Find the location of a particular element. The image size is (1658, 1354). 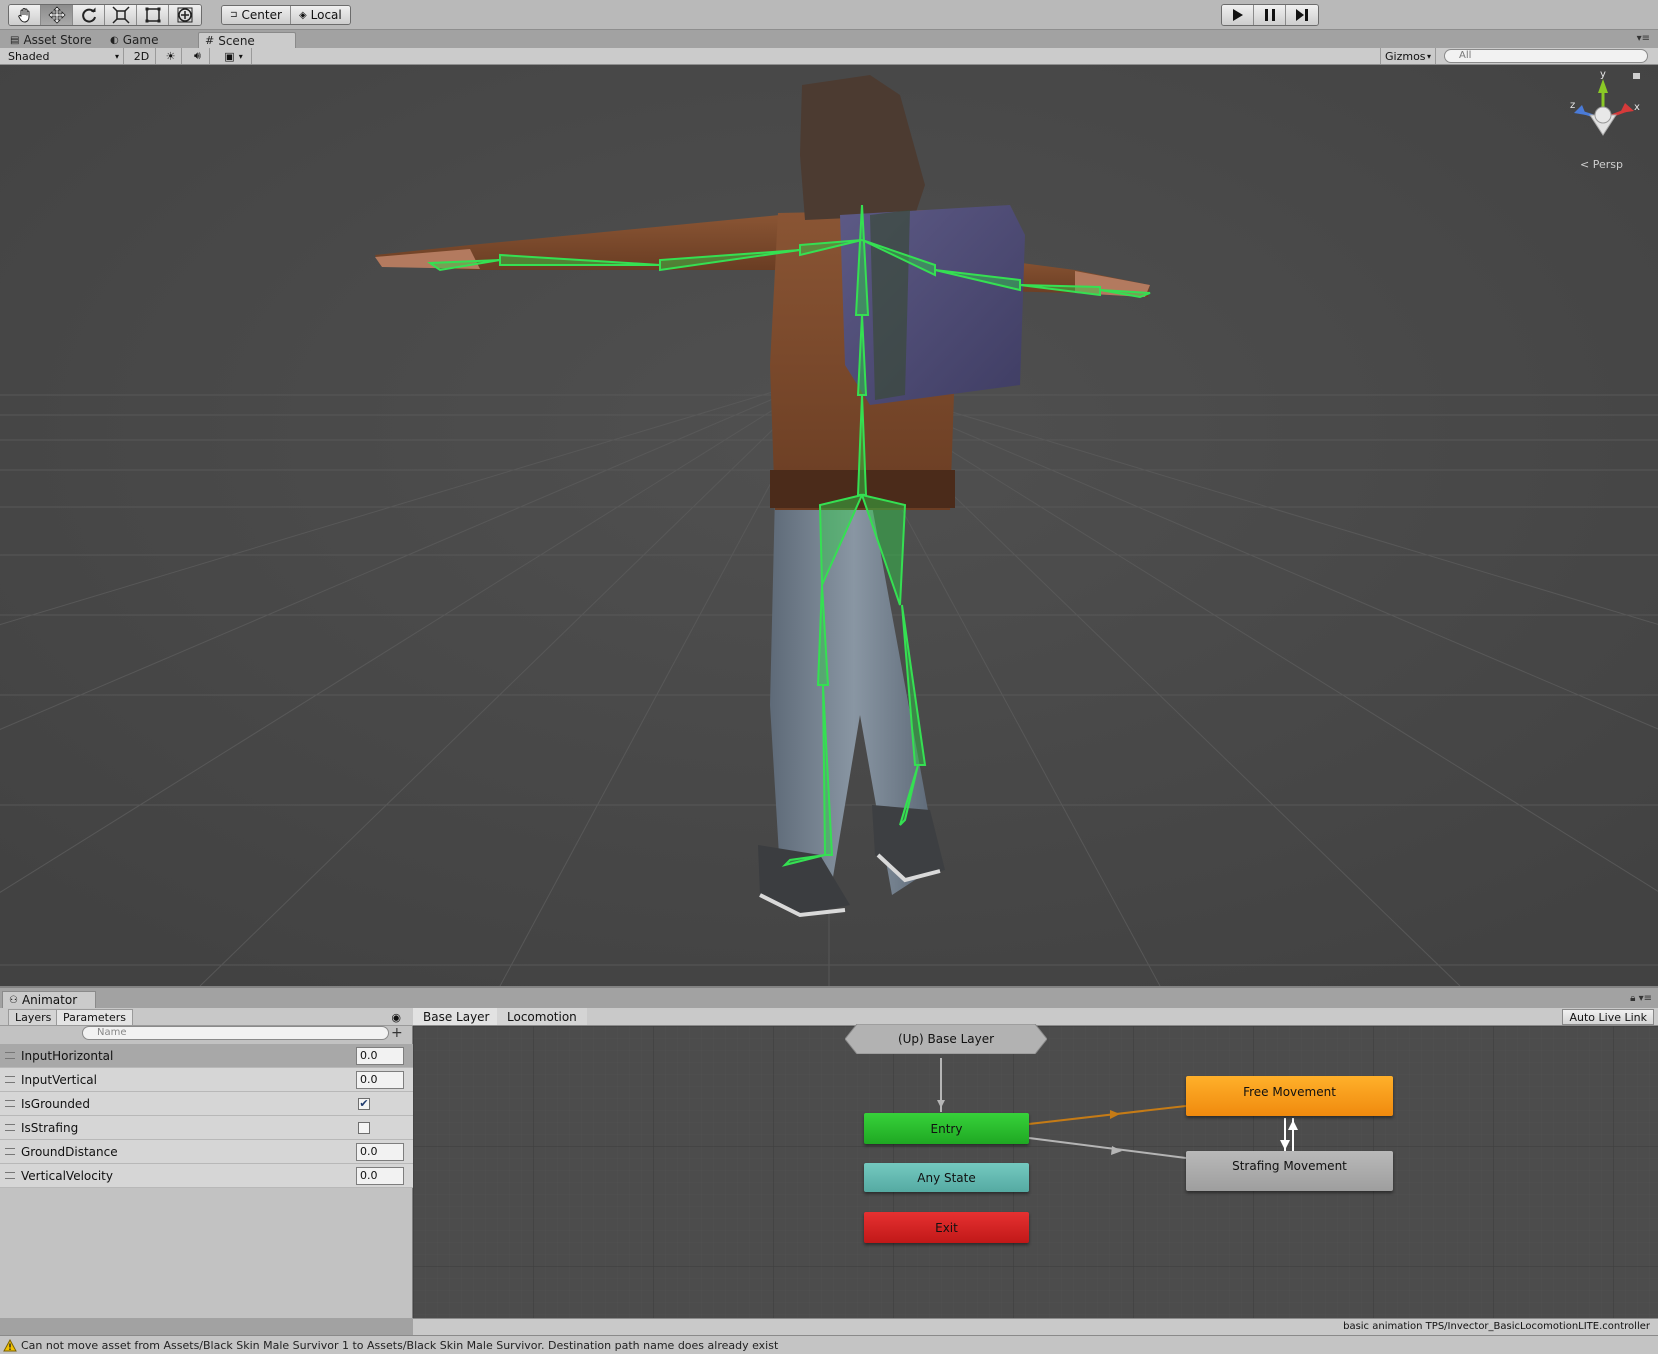

parameter-row: IsStrafing is located at coordinates (206, 1128).